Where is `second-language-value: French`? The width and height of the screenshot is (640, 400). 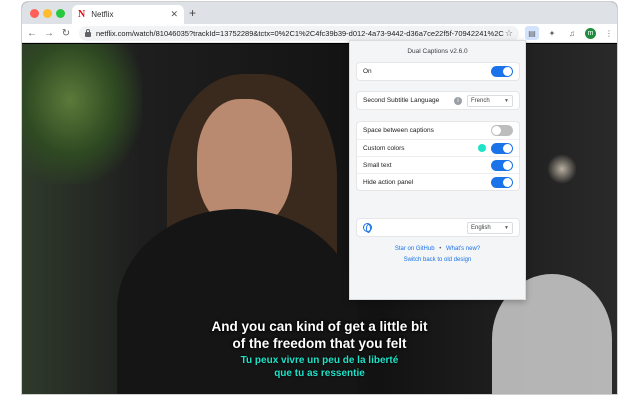
second-language-value: French is located at coordinates (480, 100).